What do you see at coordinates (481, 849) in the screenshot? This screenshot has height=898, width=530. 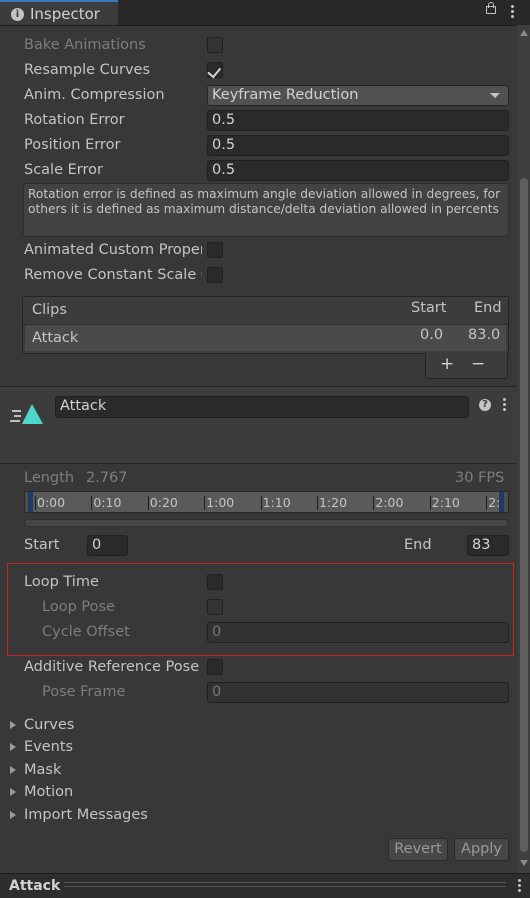 I see `apply-button: Apply` at bounding box center [481, 849].